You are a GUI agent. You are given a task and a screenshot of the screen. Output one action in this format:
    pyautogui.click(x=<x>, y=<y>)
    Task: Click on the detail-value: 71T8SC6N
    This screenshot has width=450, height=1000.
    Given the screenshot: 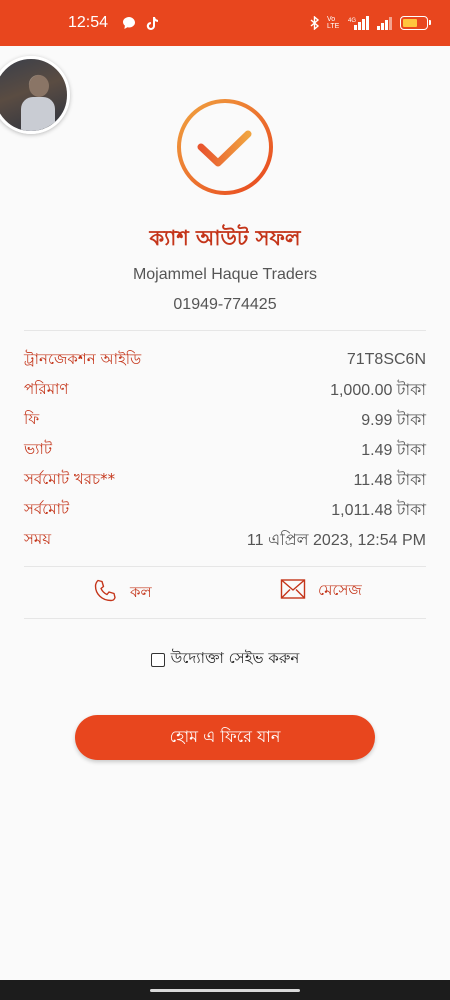 What is the action you would take?
    pyautogui.click(x=386, y=359)
    